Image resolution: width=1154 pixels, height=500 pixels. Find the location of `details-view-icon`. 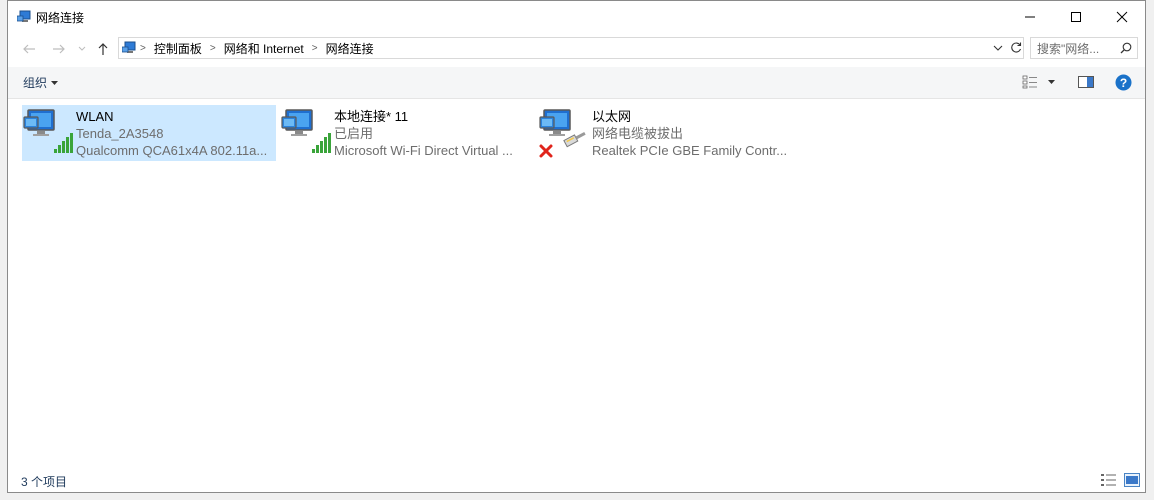

details-view-icon is located at coordinates (1109, 480).